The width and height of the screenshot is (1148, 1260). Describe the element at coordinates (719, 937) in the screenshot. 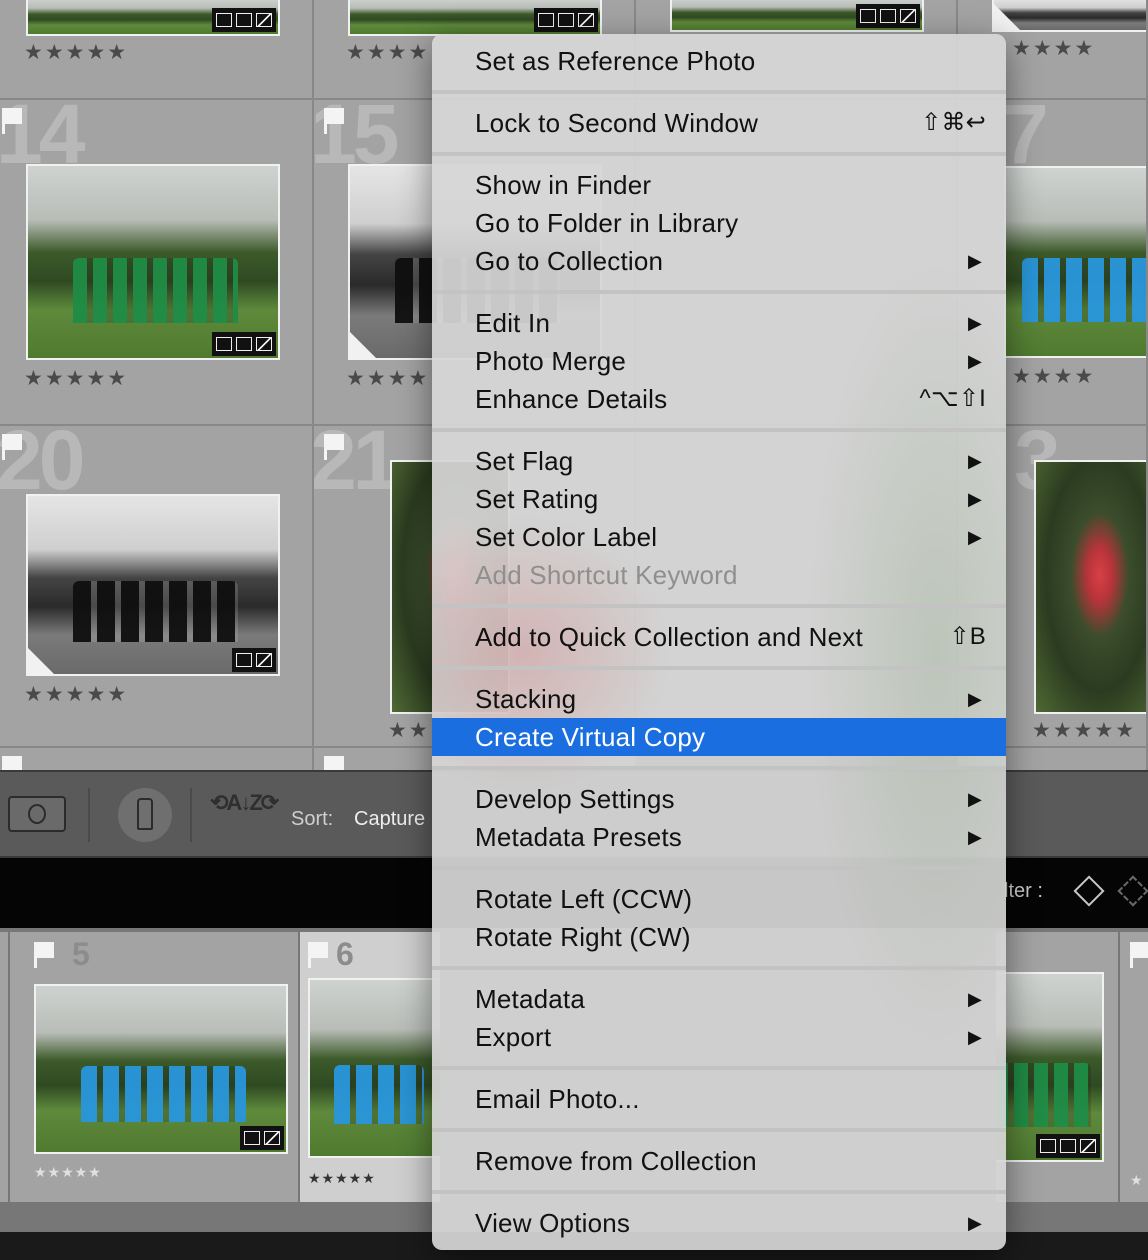

I see `menu-item-rotate-right: Rotate Right (CW)` at that location.